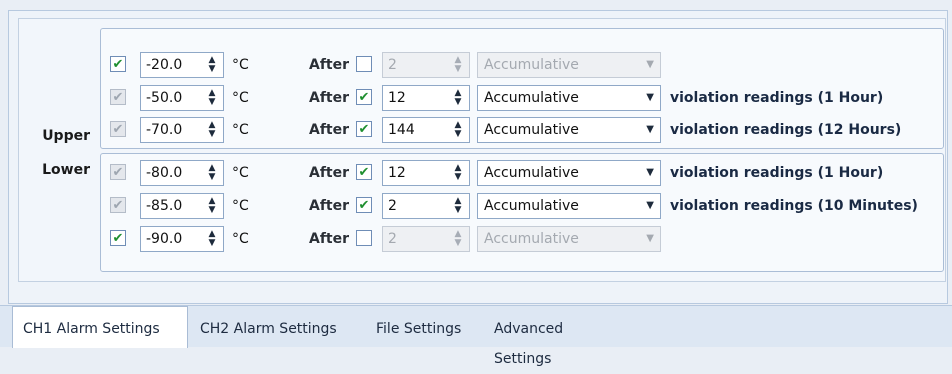 Image resolution: width=952 pixels, height=374 pixels. I want to click on temperature-spinner: -80.0 ▲ ▼, so click(182, 173).